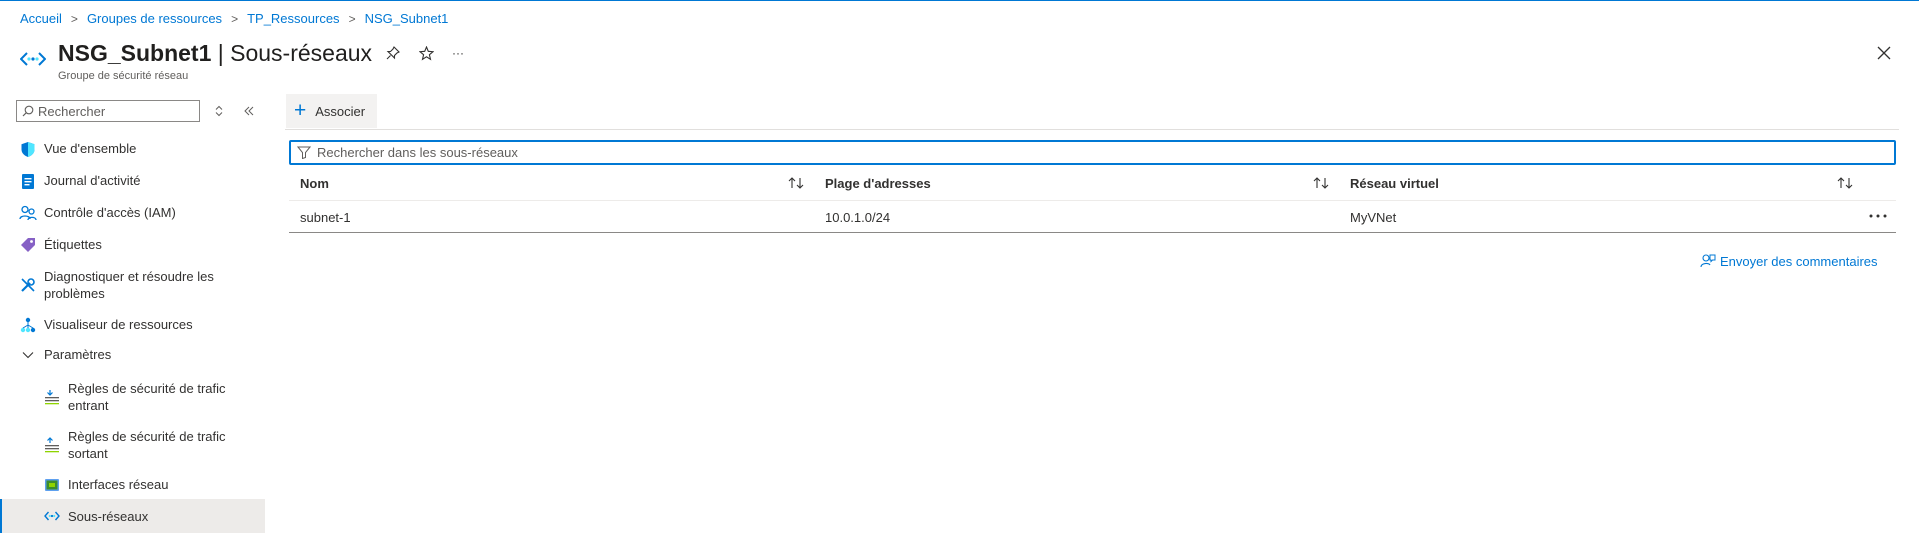  Describe the element at coordinates (110, 212) in the screenshot. I see `sidebar-item-label: Contrôle d'accès (IAM)` at that location.